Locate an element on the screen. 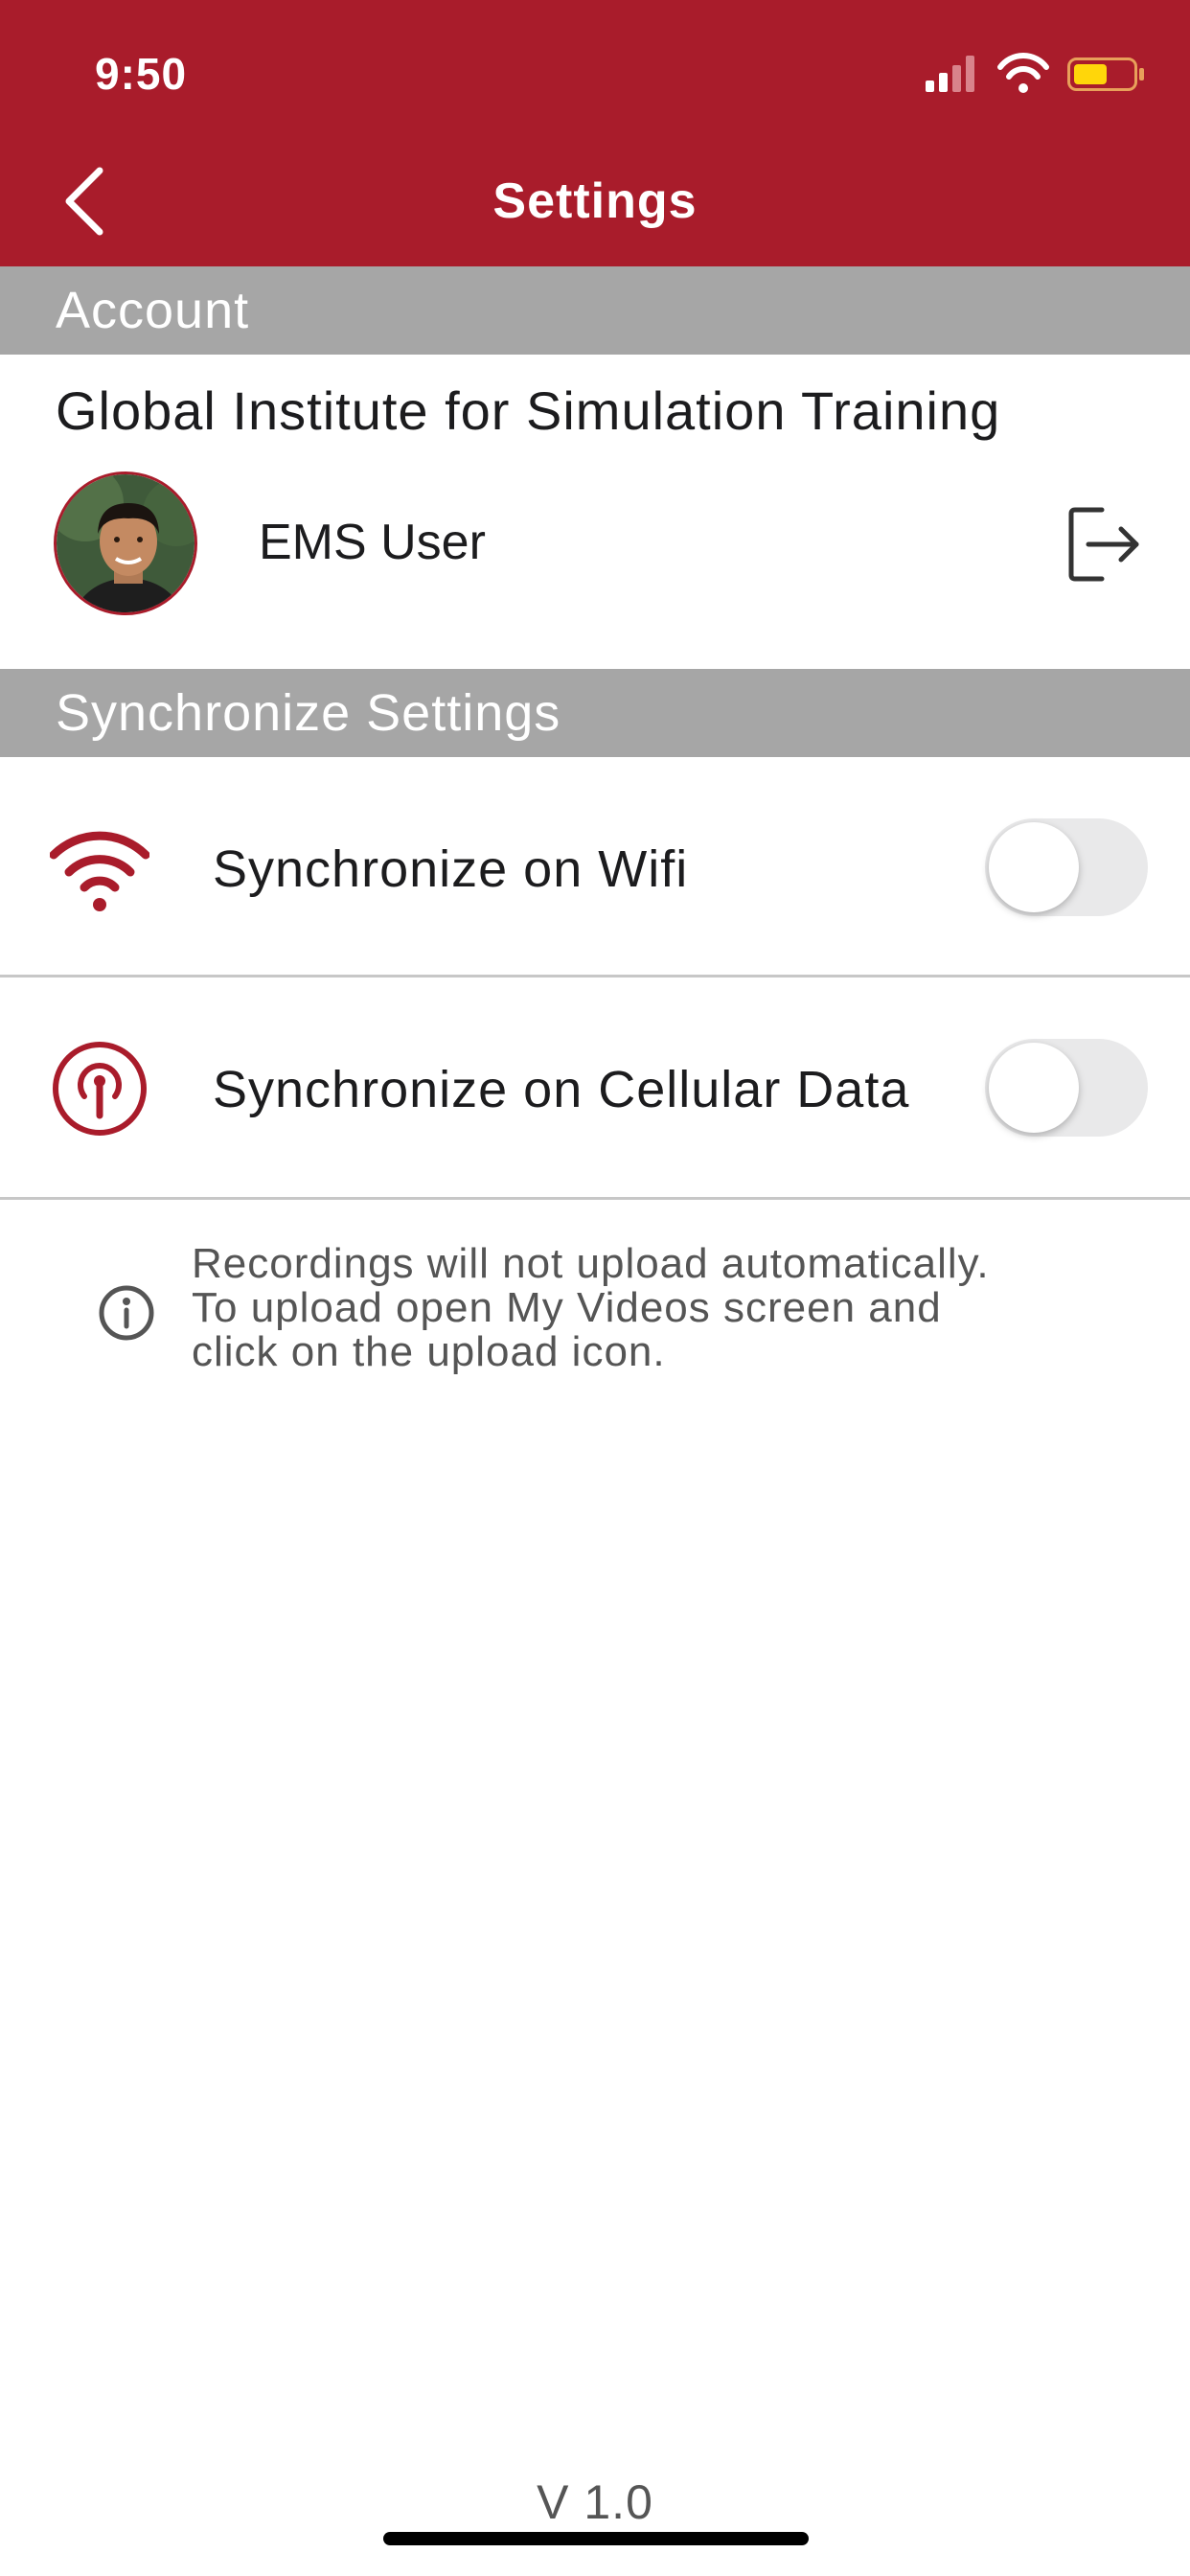 Image resolution: width=1190 pixels, height=2576 pixels. sync-wifi-row: Synchronize on Wifi is located at coordinates (595, 867).